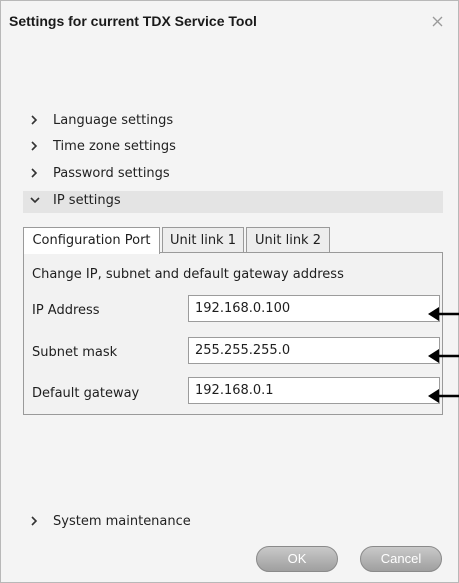  I want to click on section-system-maintenance: System maintenance, so click(233, 523).